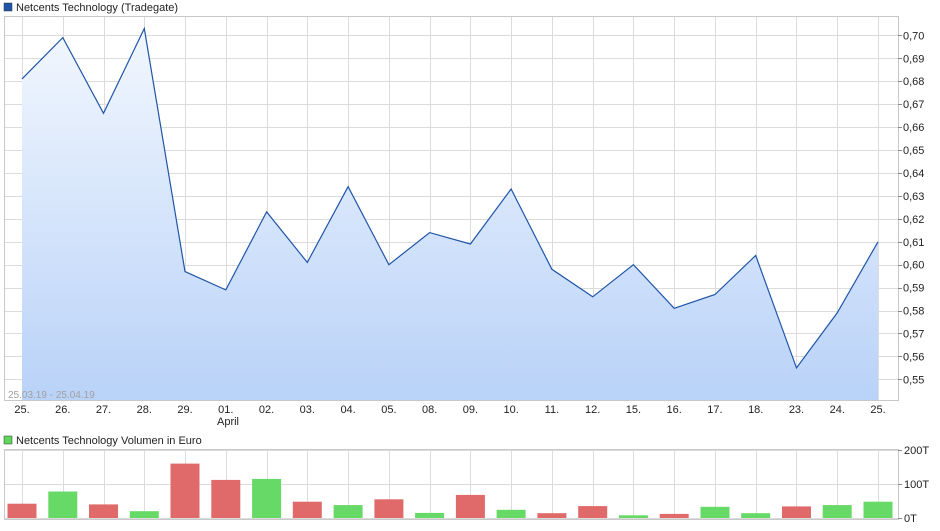 The width and height of the screenshot is (940, 531). I want to click on volume-y-tick-label: 0T, so click(910, 519).